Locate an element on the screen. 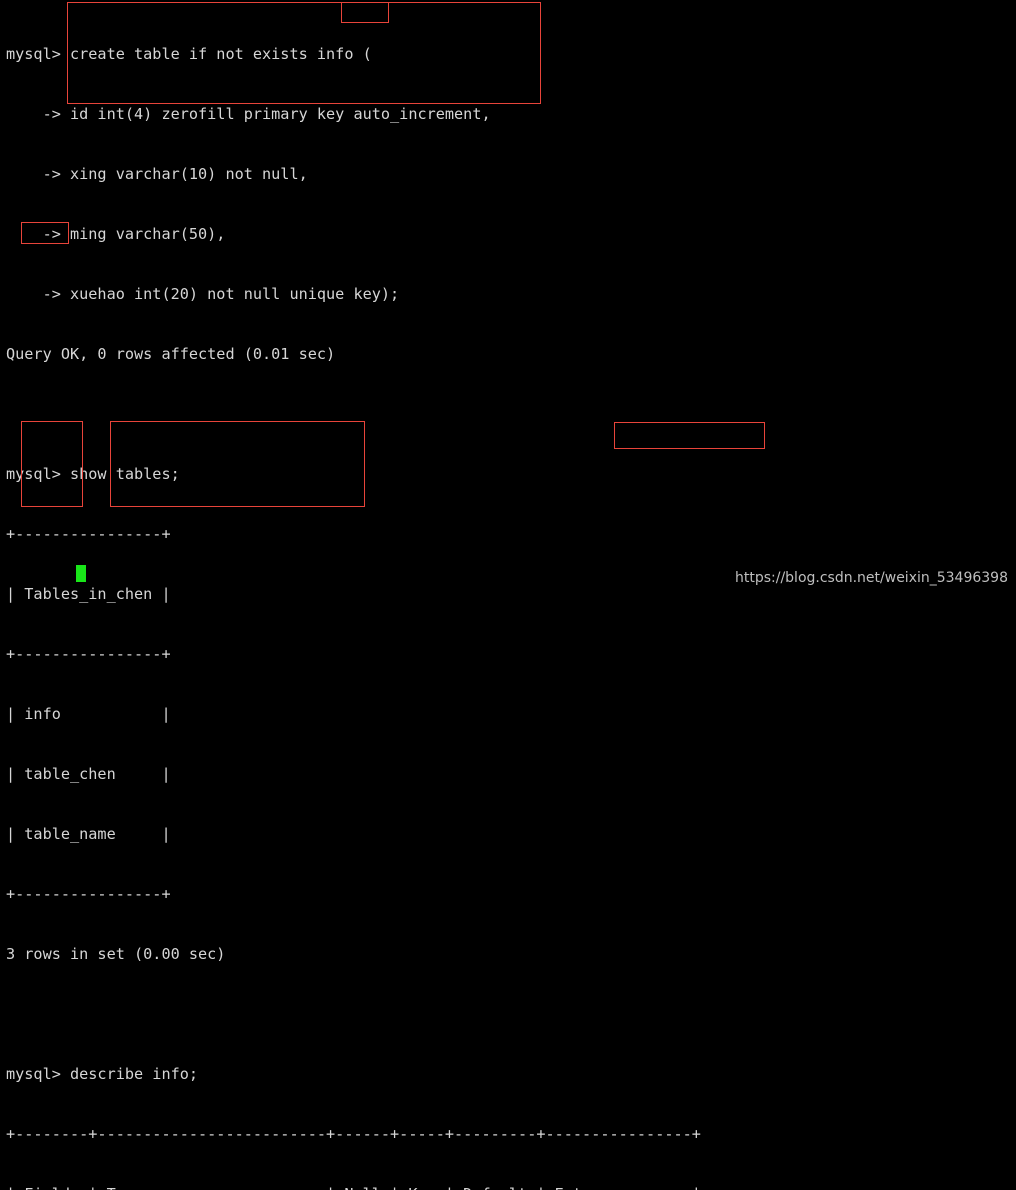  terminal-line: | info | is located at coordinates (88, 714).